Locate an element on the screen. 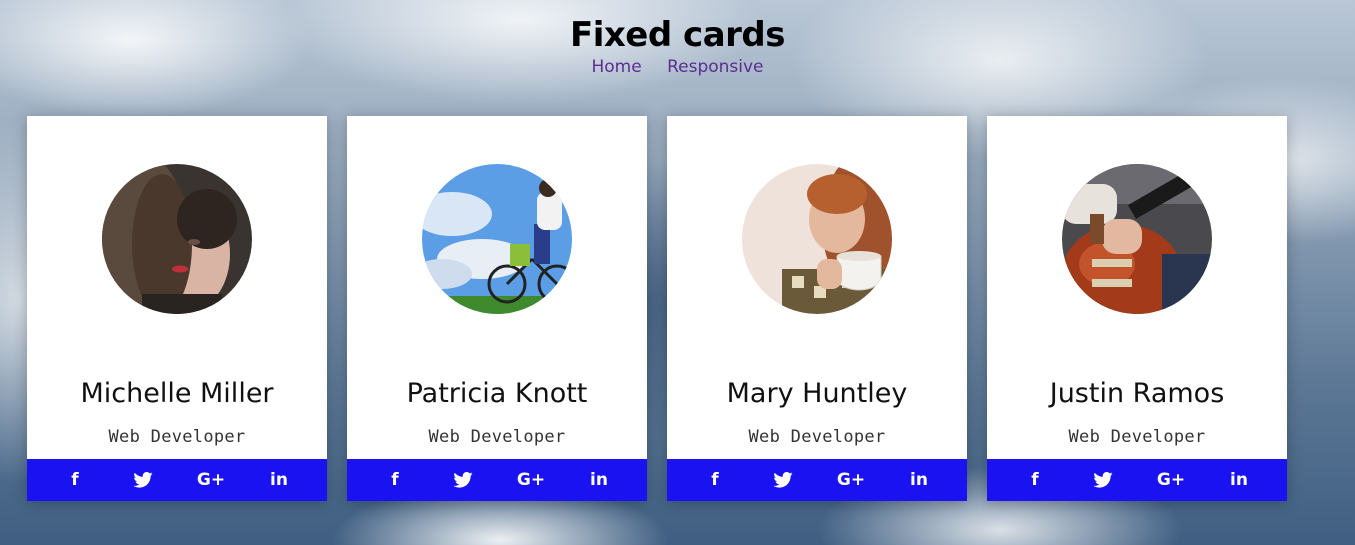 The height and width of the screenshot is (545, 1355). avatar-photo-guitar is located at coordinates (1137, 239).